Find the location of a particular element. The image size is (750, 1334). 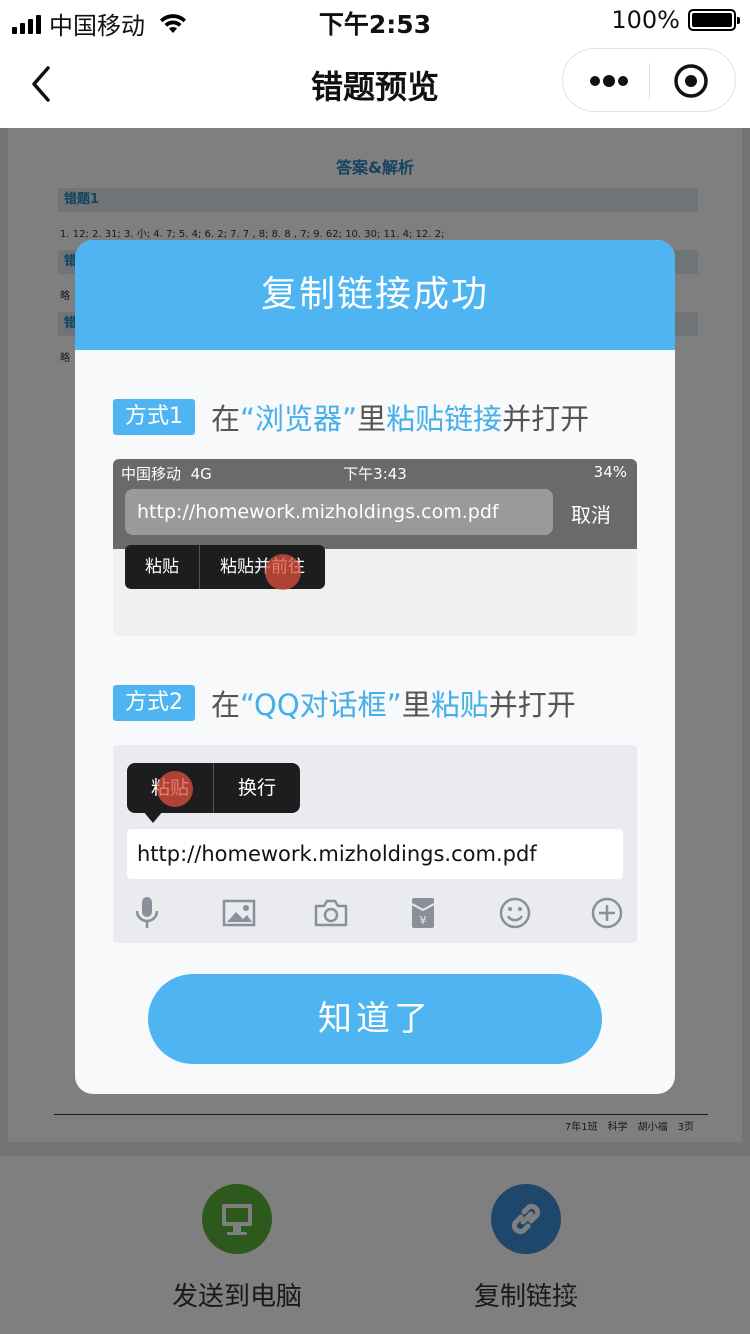

emoji-icon is located at coordinates (515, 913).